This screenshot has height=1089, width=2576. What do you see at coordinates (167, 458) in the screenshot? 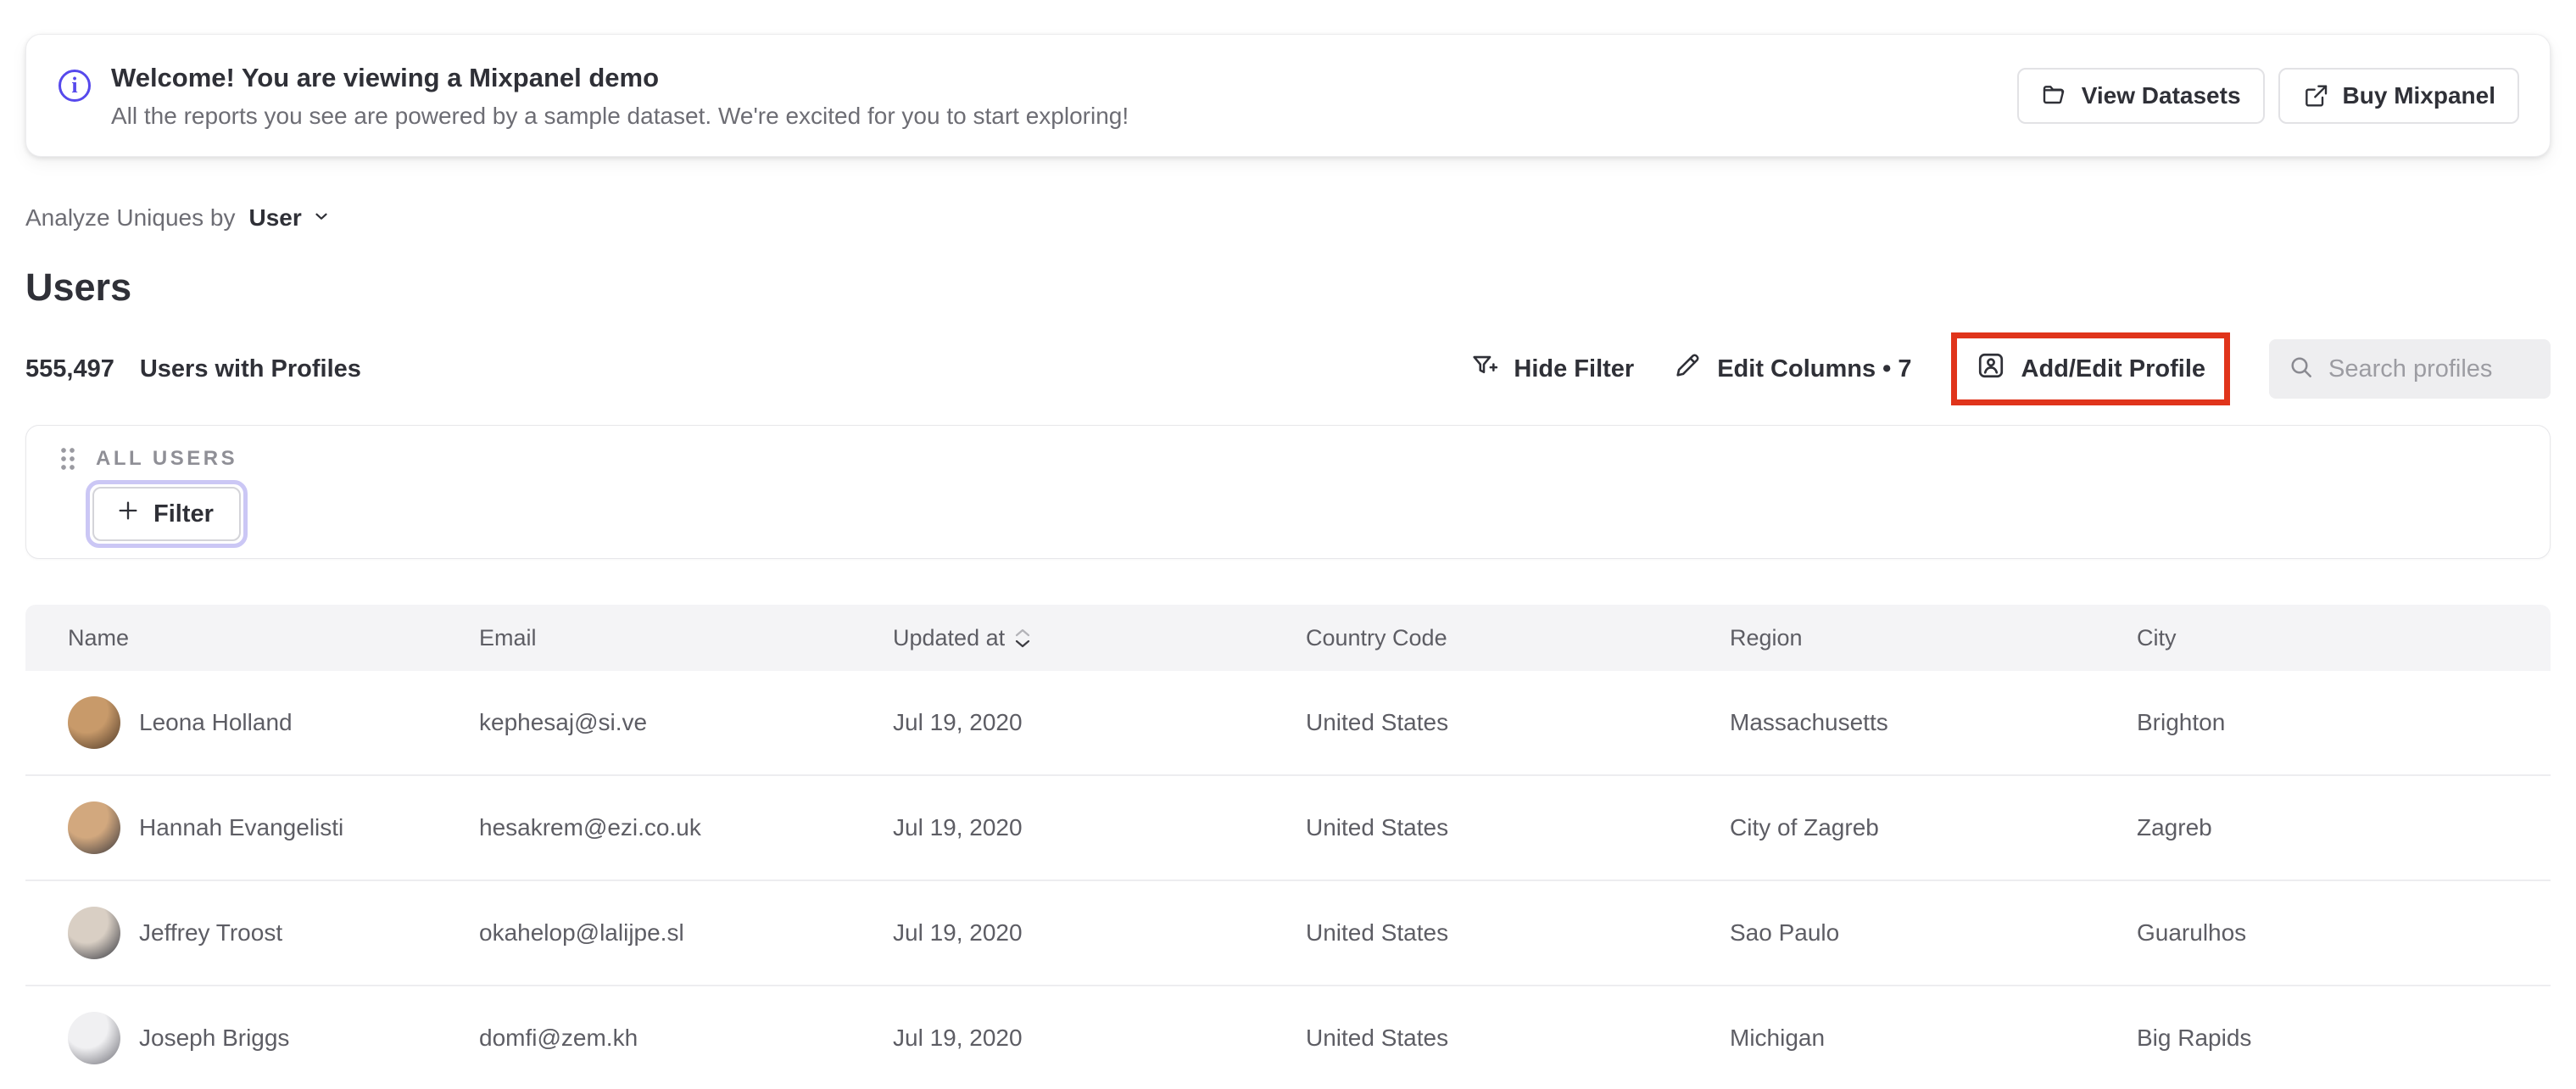
I see `group-label: ALL USERS` at bounding box center [167, 458].